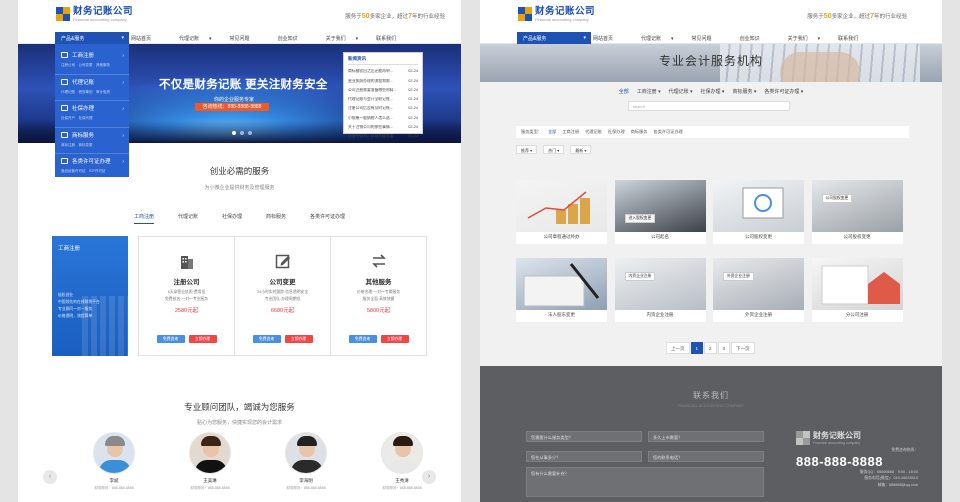  I want to click on contact-field: 您的联系电话？, so click(706, 456).